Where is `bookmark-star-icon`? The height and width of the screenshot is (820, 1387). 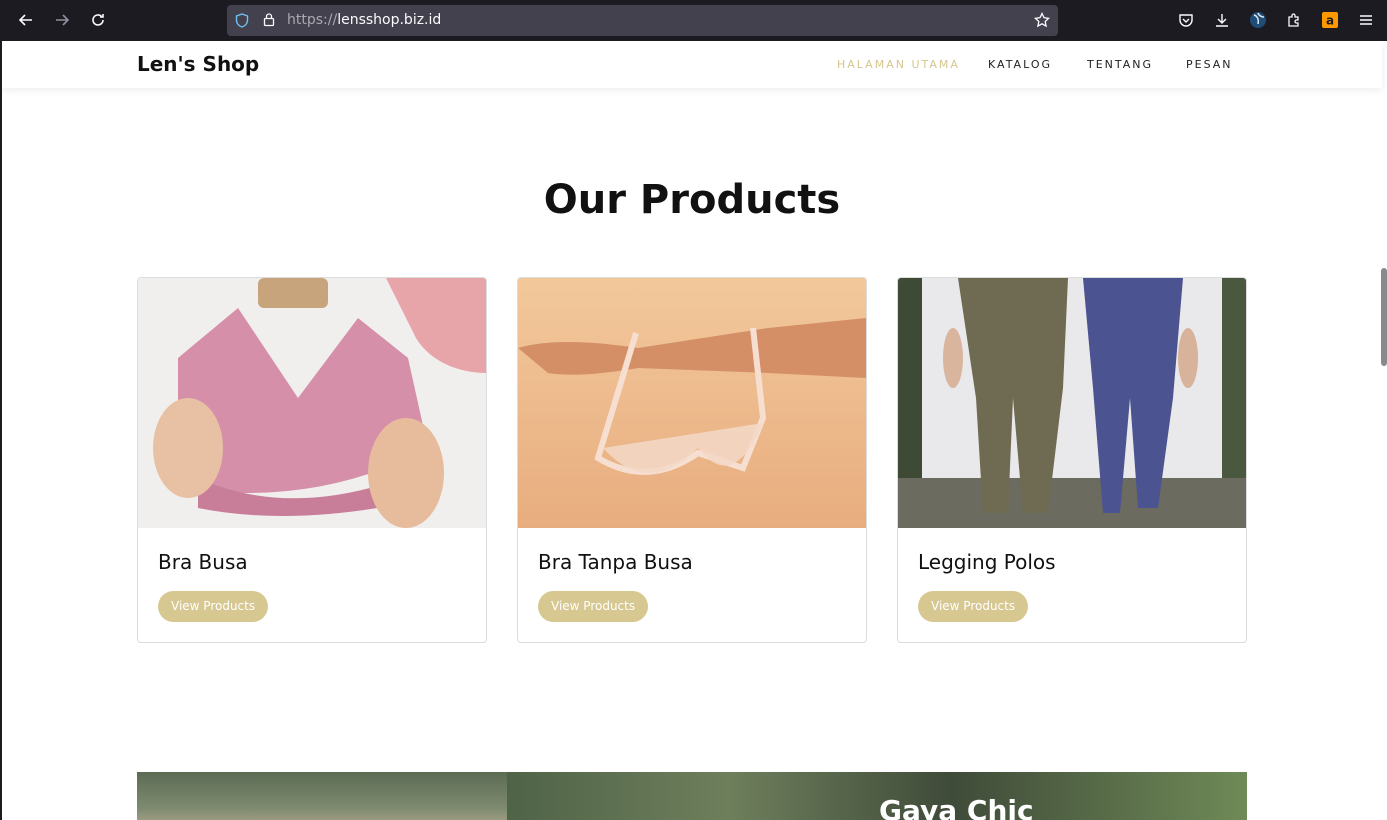
bookmark-star-icon is located at coordinates (1042, 20).